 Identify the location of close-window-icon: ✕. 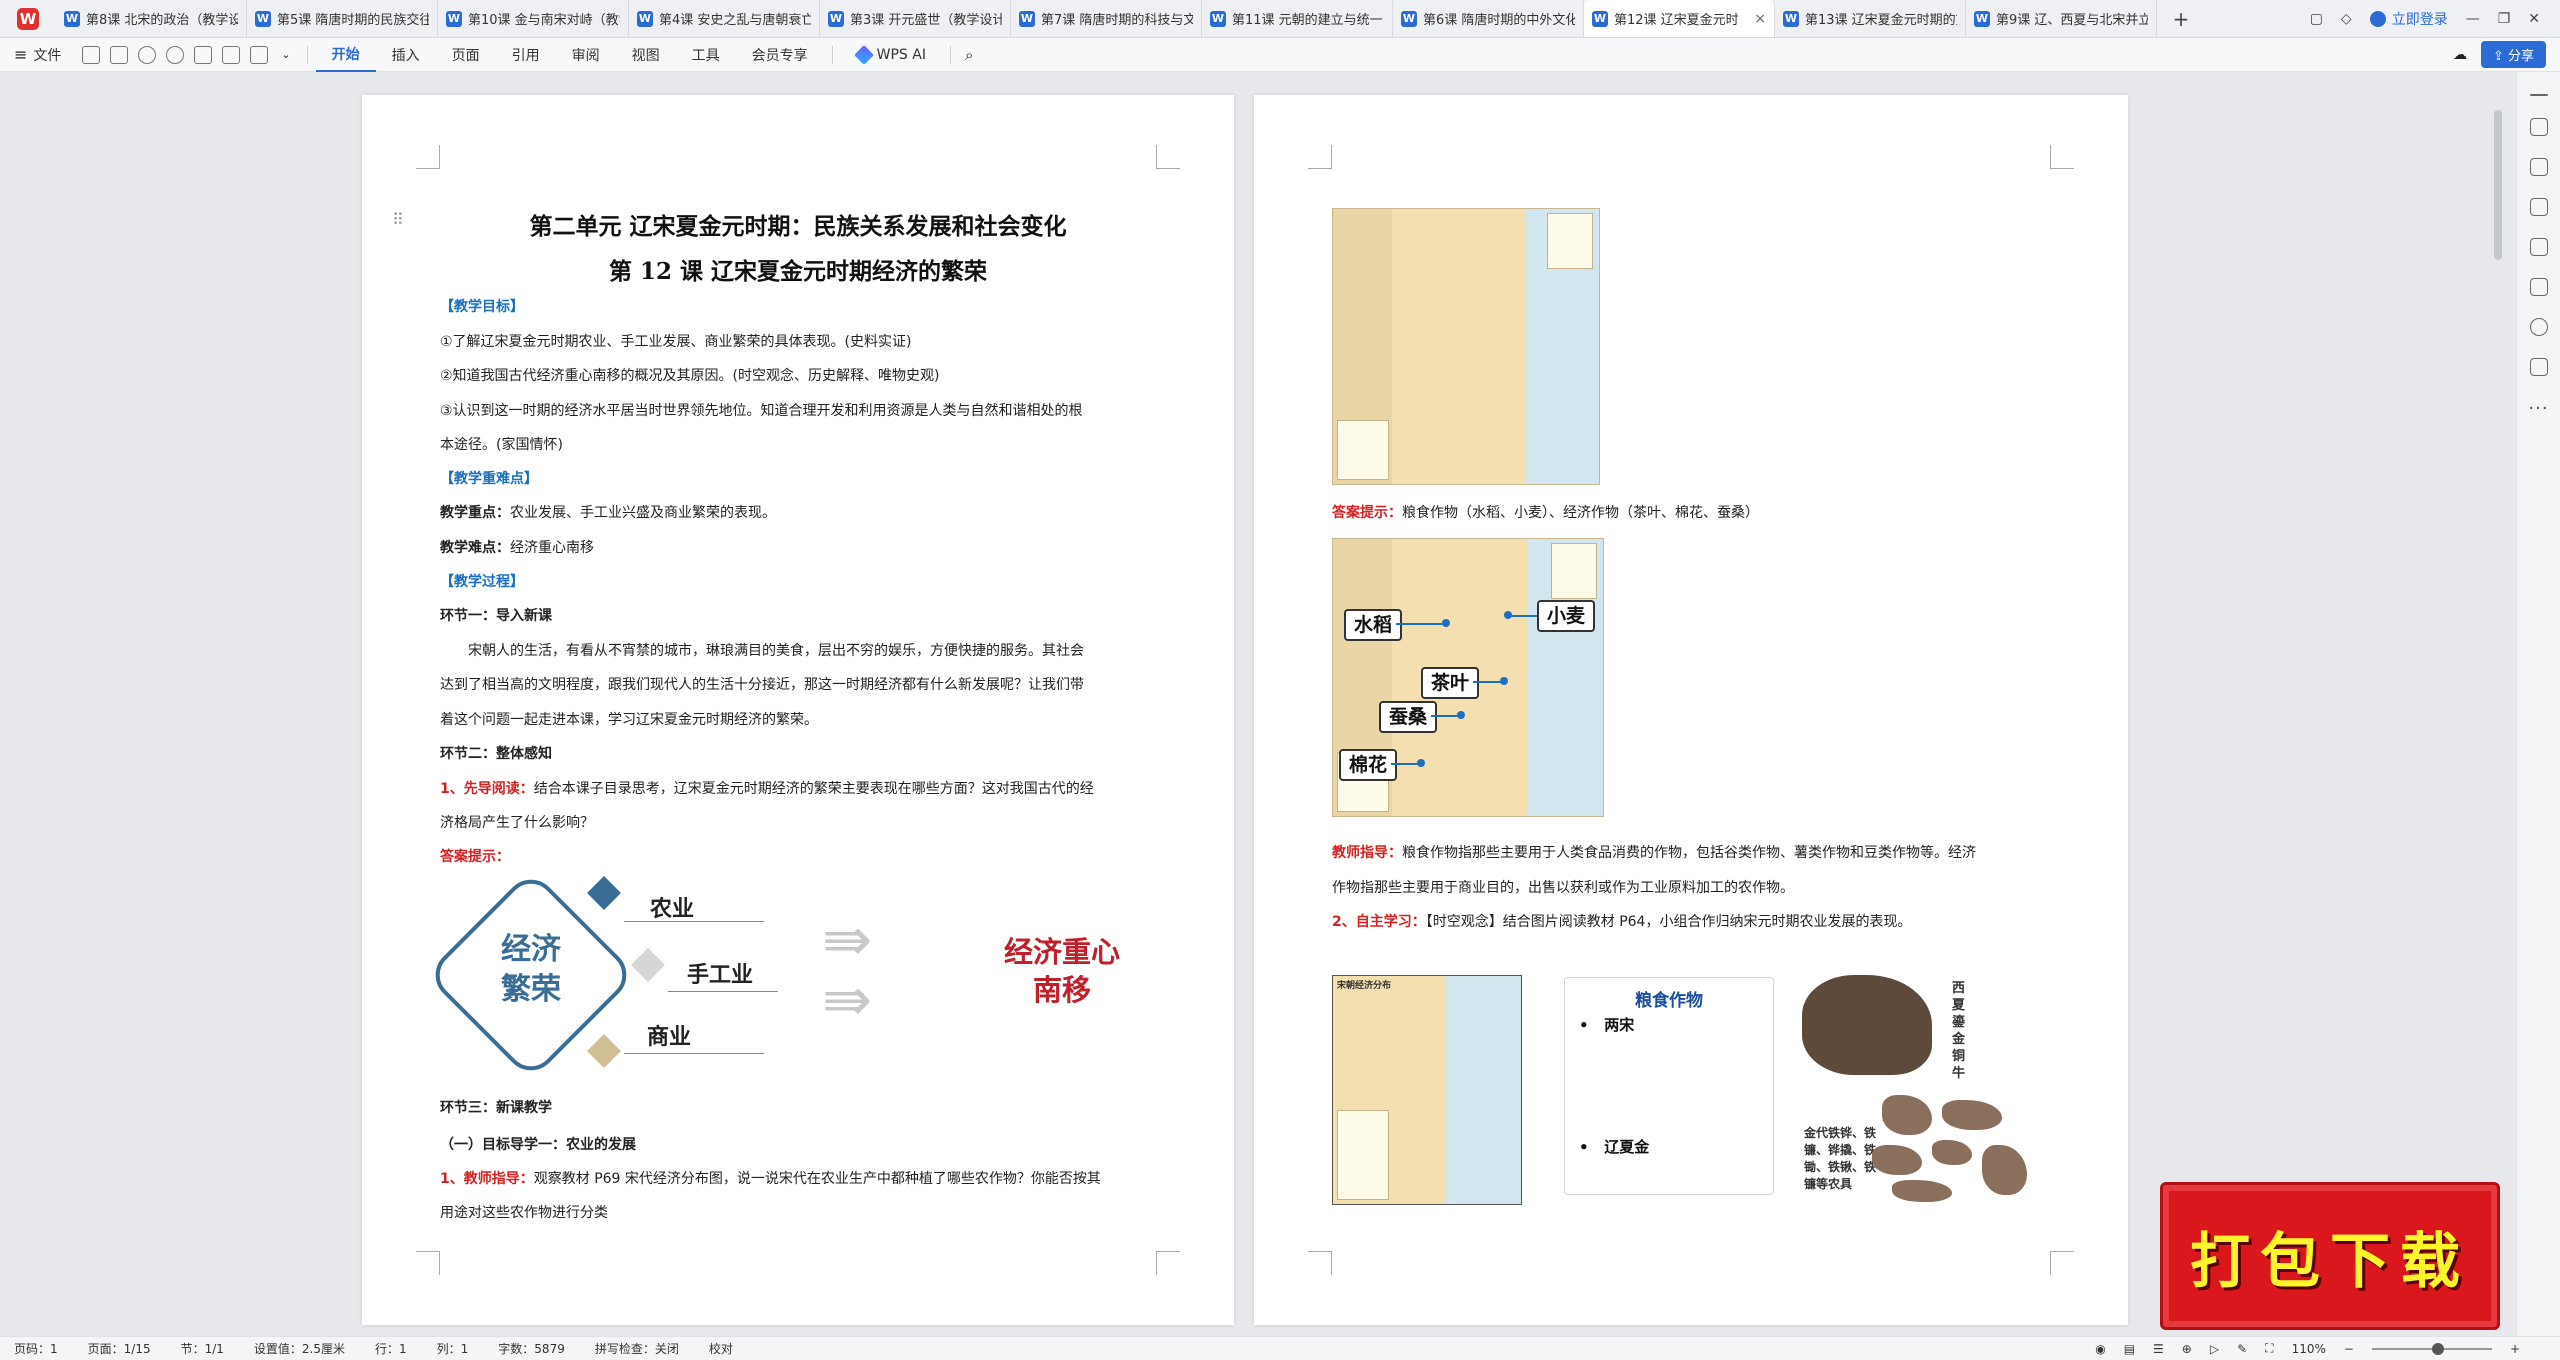
(2534, 19).